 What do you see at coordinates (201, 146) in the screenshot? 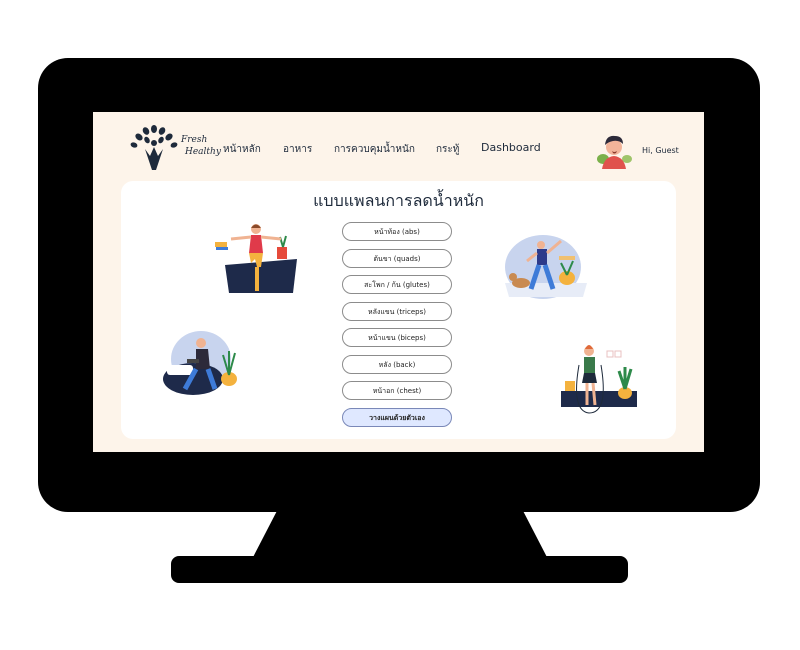
I see `brand-name: Fresh Healthy` at bounding box center [201, 146].